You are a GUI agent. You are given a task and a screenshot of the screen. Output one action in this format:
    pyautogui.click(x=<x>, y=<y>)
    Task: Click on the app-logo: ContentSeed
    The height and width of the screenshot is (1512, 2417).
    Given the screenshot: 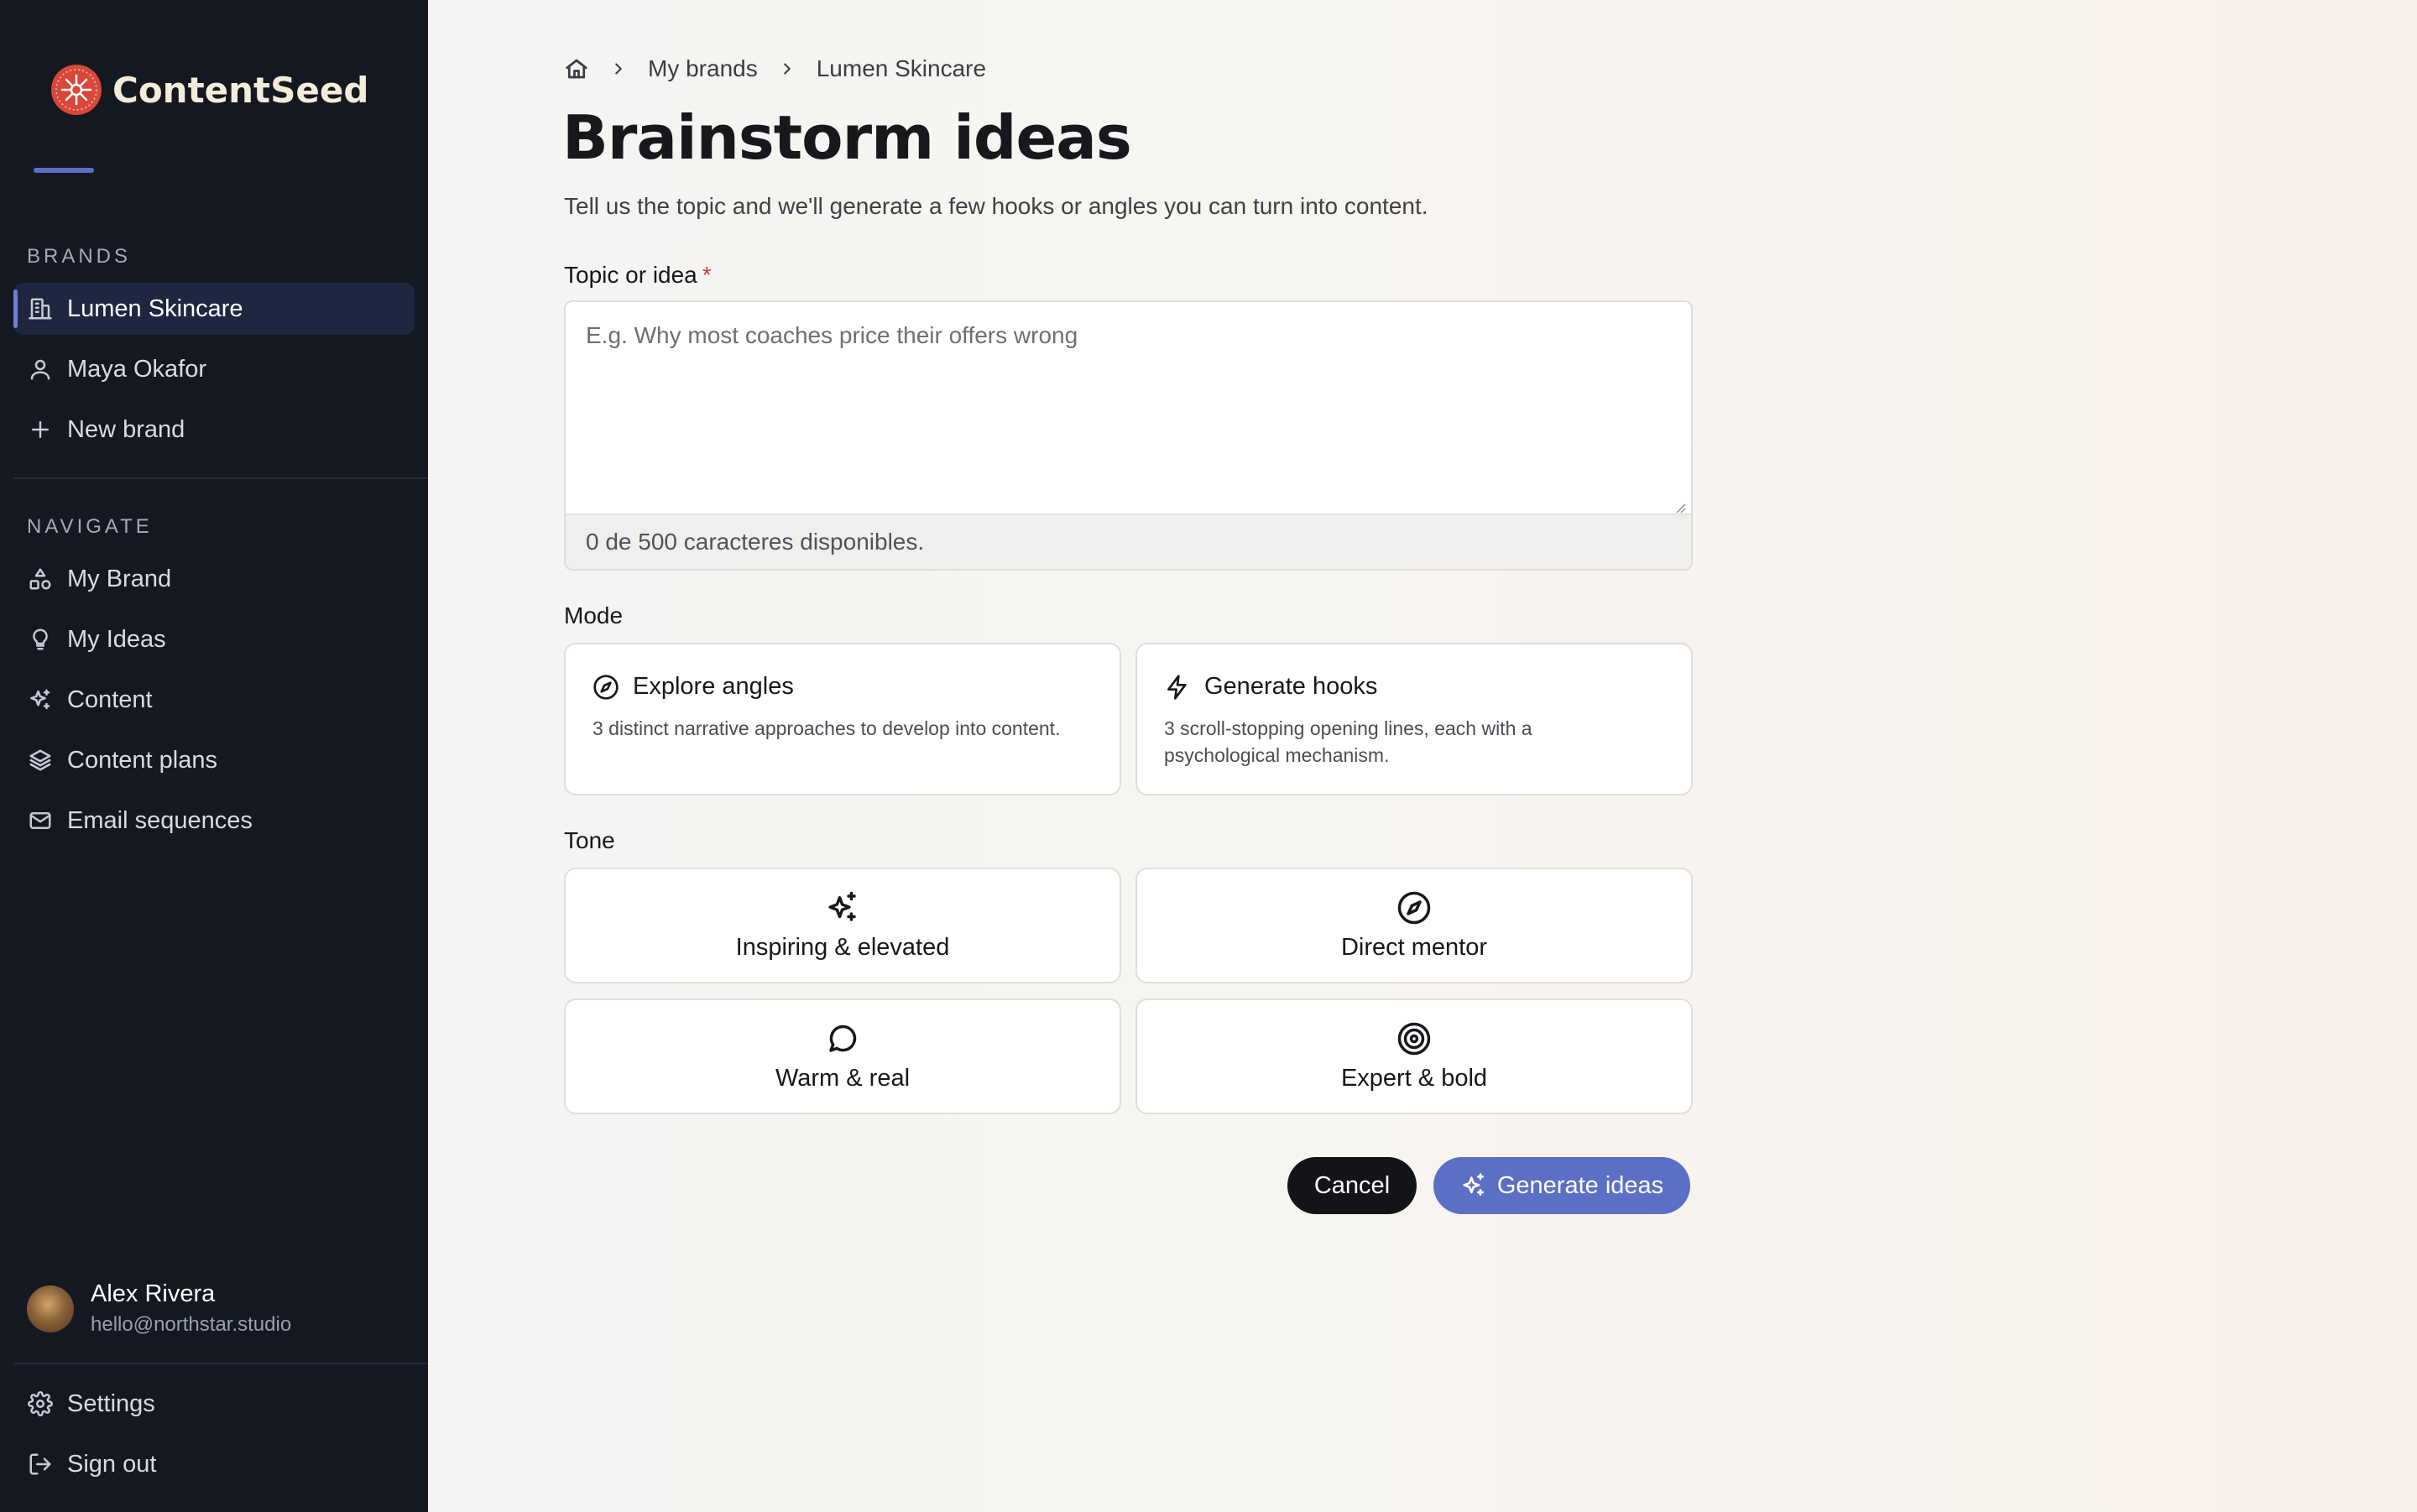 What is the action you would take?
    pyautogui.click(x=209, y=90)
    